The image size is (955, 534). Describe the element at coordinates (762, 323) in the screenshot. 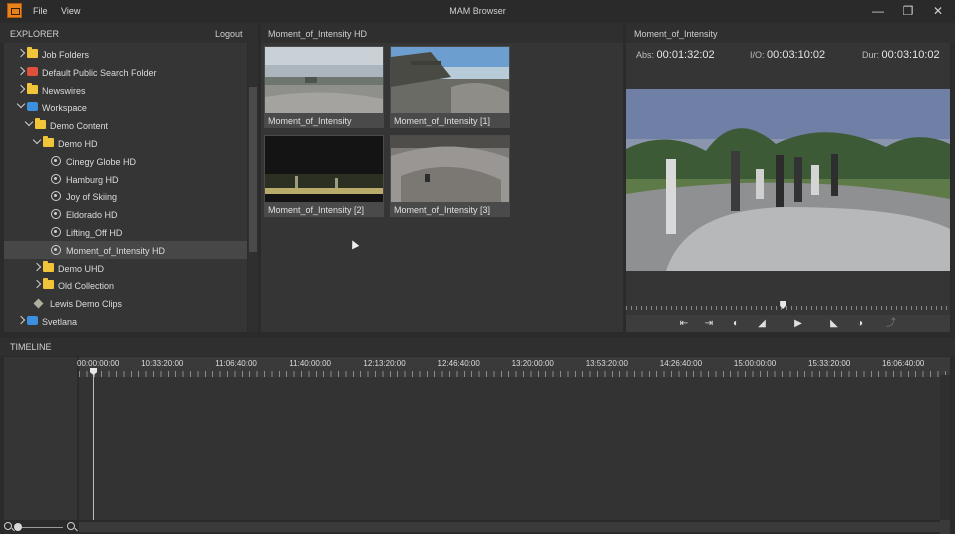

I see `step-back-icon: ◢` at that location.